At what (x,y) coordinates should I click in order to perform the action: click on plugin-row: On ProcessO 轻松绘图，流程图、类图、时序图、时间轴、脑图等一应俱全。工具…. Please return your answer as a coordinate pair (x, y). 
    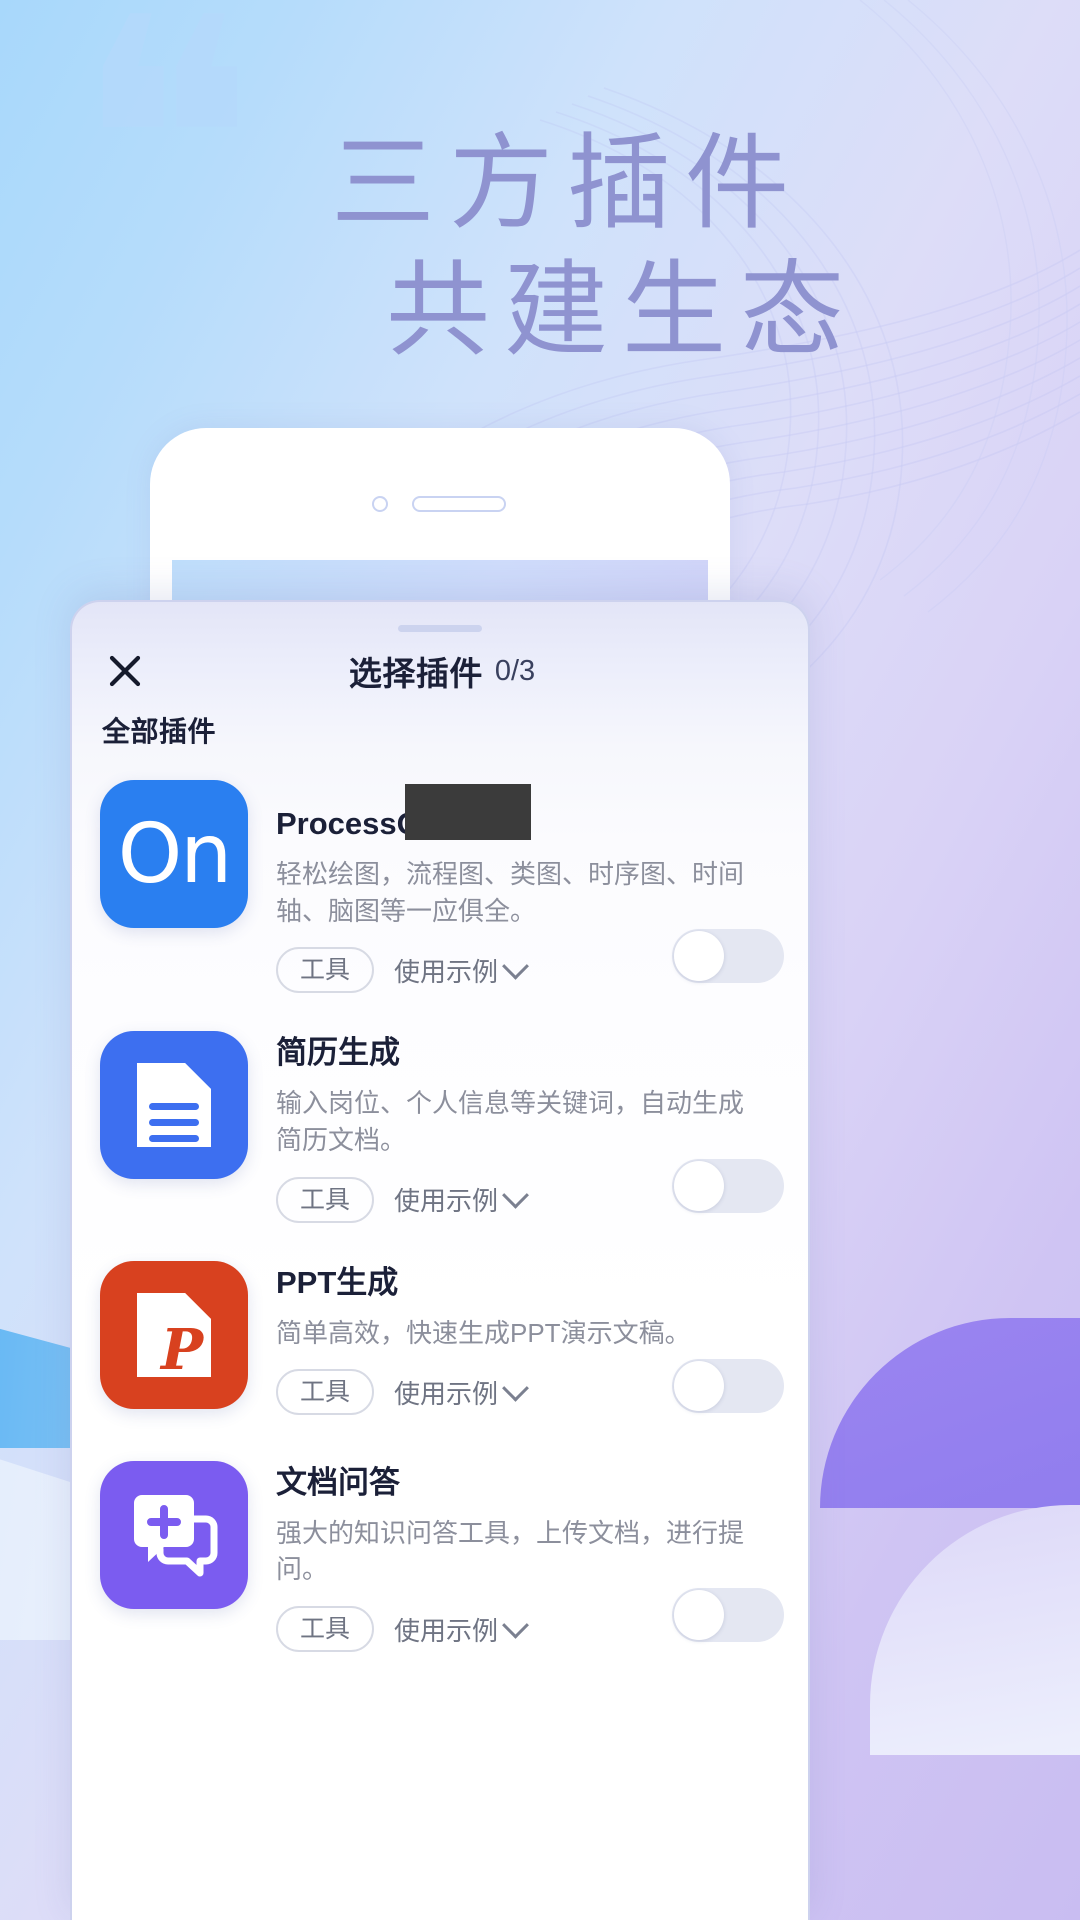
    Looking at the image, I should click on (440, 885).